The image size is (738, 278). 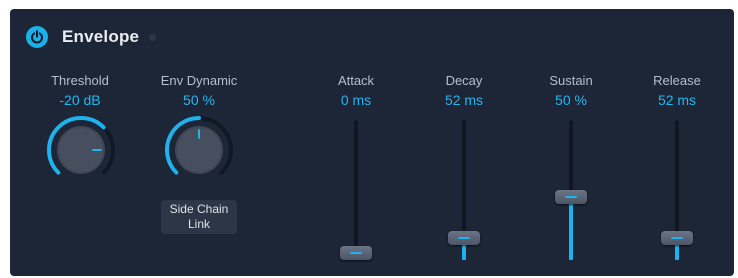 I want to click on release-value: 52 ms, so click(x=677, y=100).